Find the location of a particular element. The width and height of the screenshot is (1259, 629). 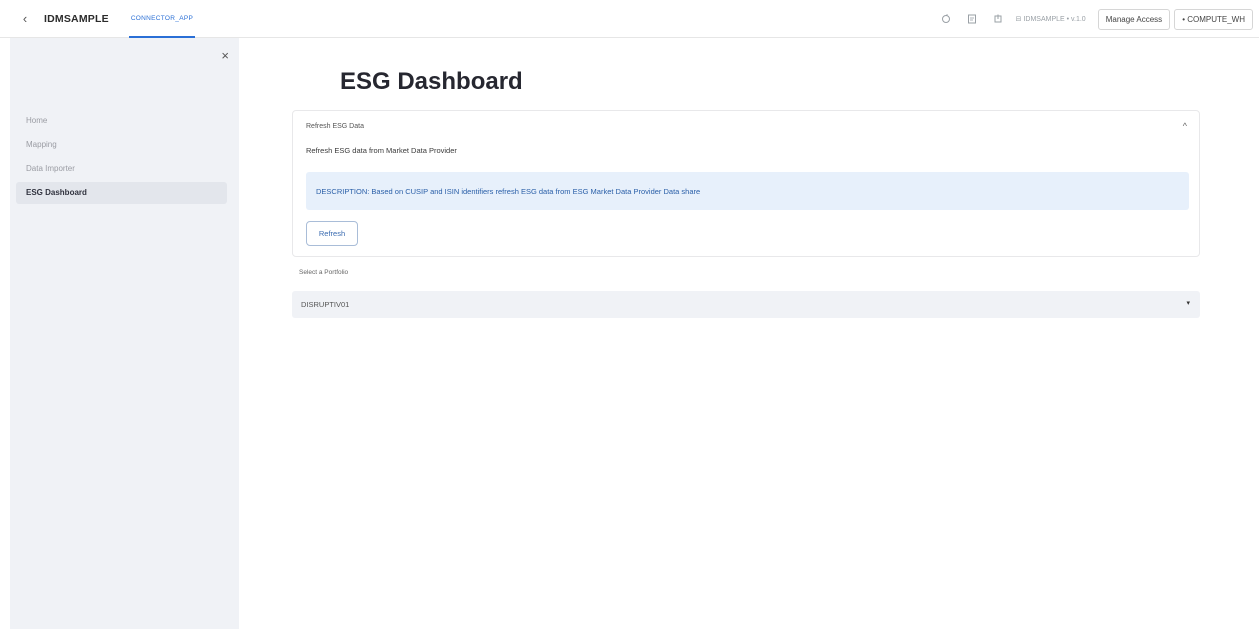

sidebar-nav: Home Mapping Data Importer ESG Dashboard is located at coordinates (121, 158).